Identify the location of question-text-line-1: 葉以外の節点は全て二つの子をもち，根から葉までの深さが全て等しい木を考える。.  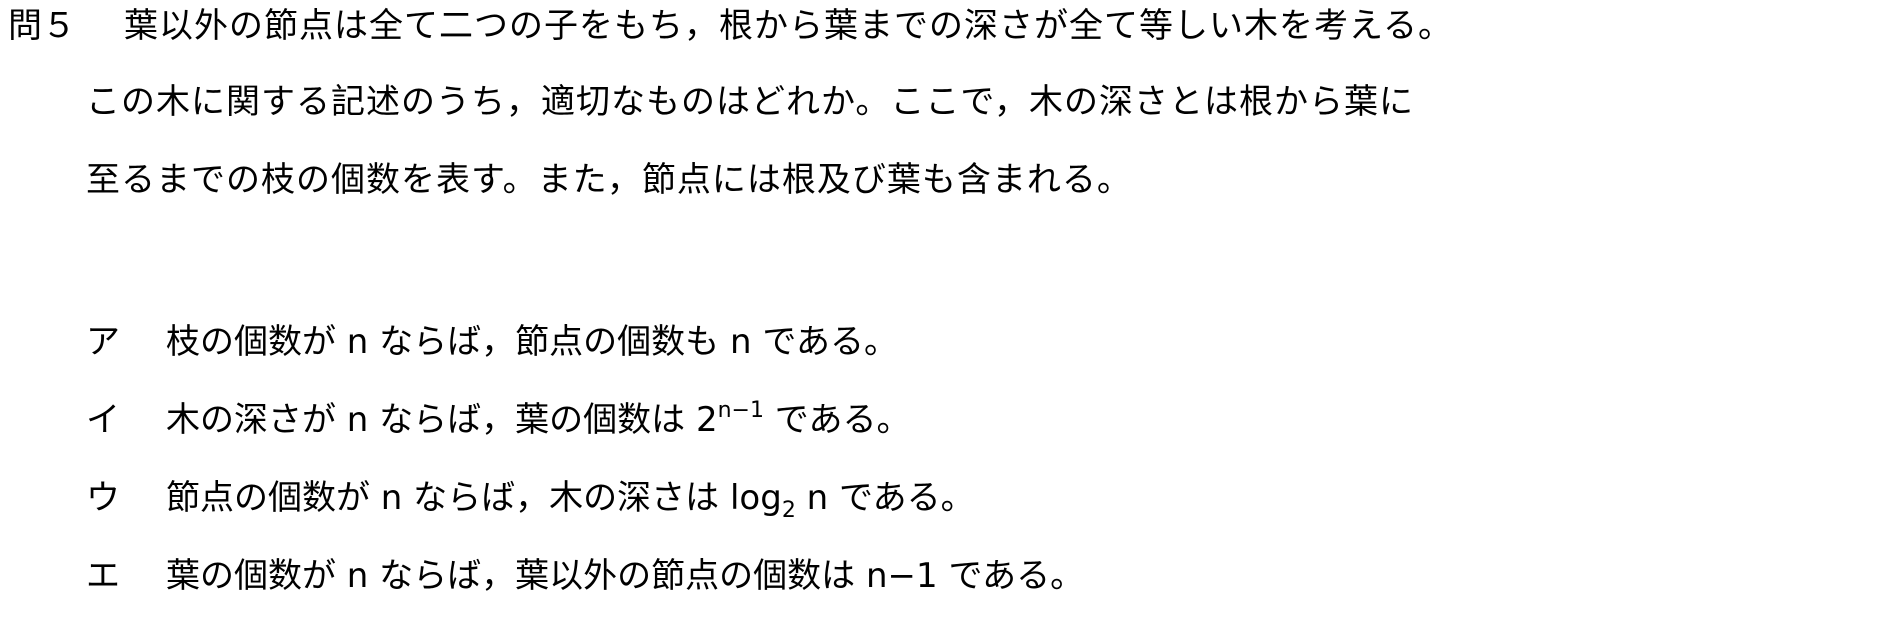
(788, 26).